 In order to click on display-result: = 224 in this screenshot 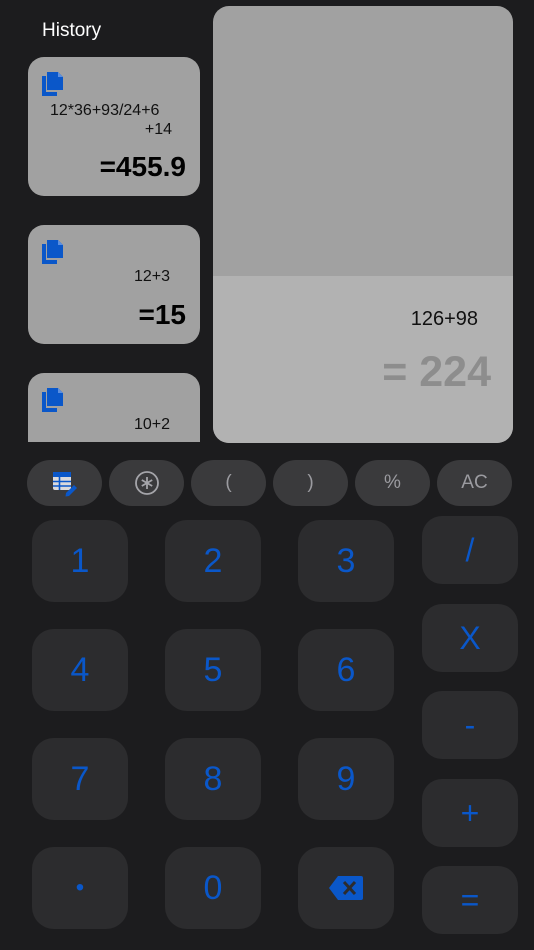, I will do `click(436, 372)`.